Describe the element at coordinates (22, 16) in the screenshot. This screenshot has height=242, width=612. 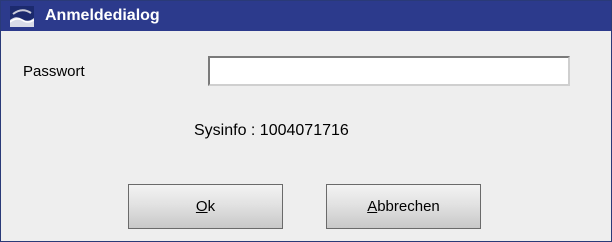
I see `app-logo-icon` at that location.